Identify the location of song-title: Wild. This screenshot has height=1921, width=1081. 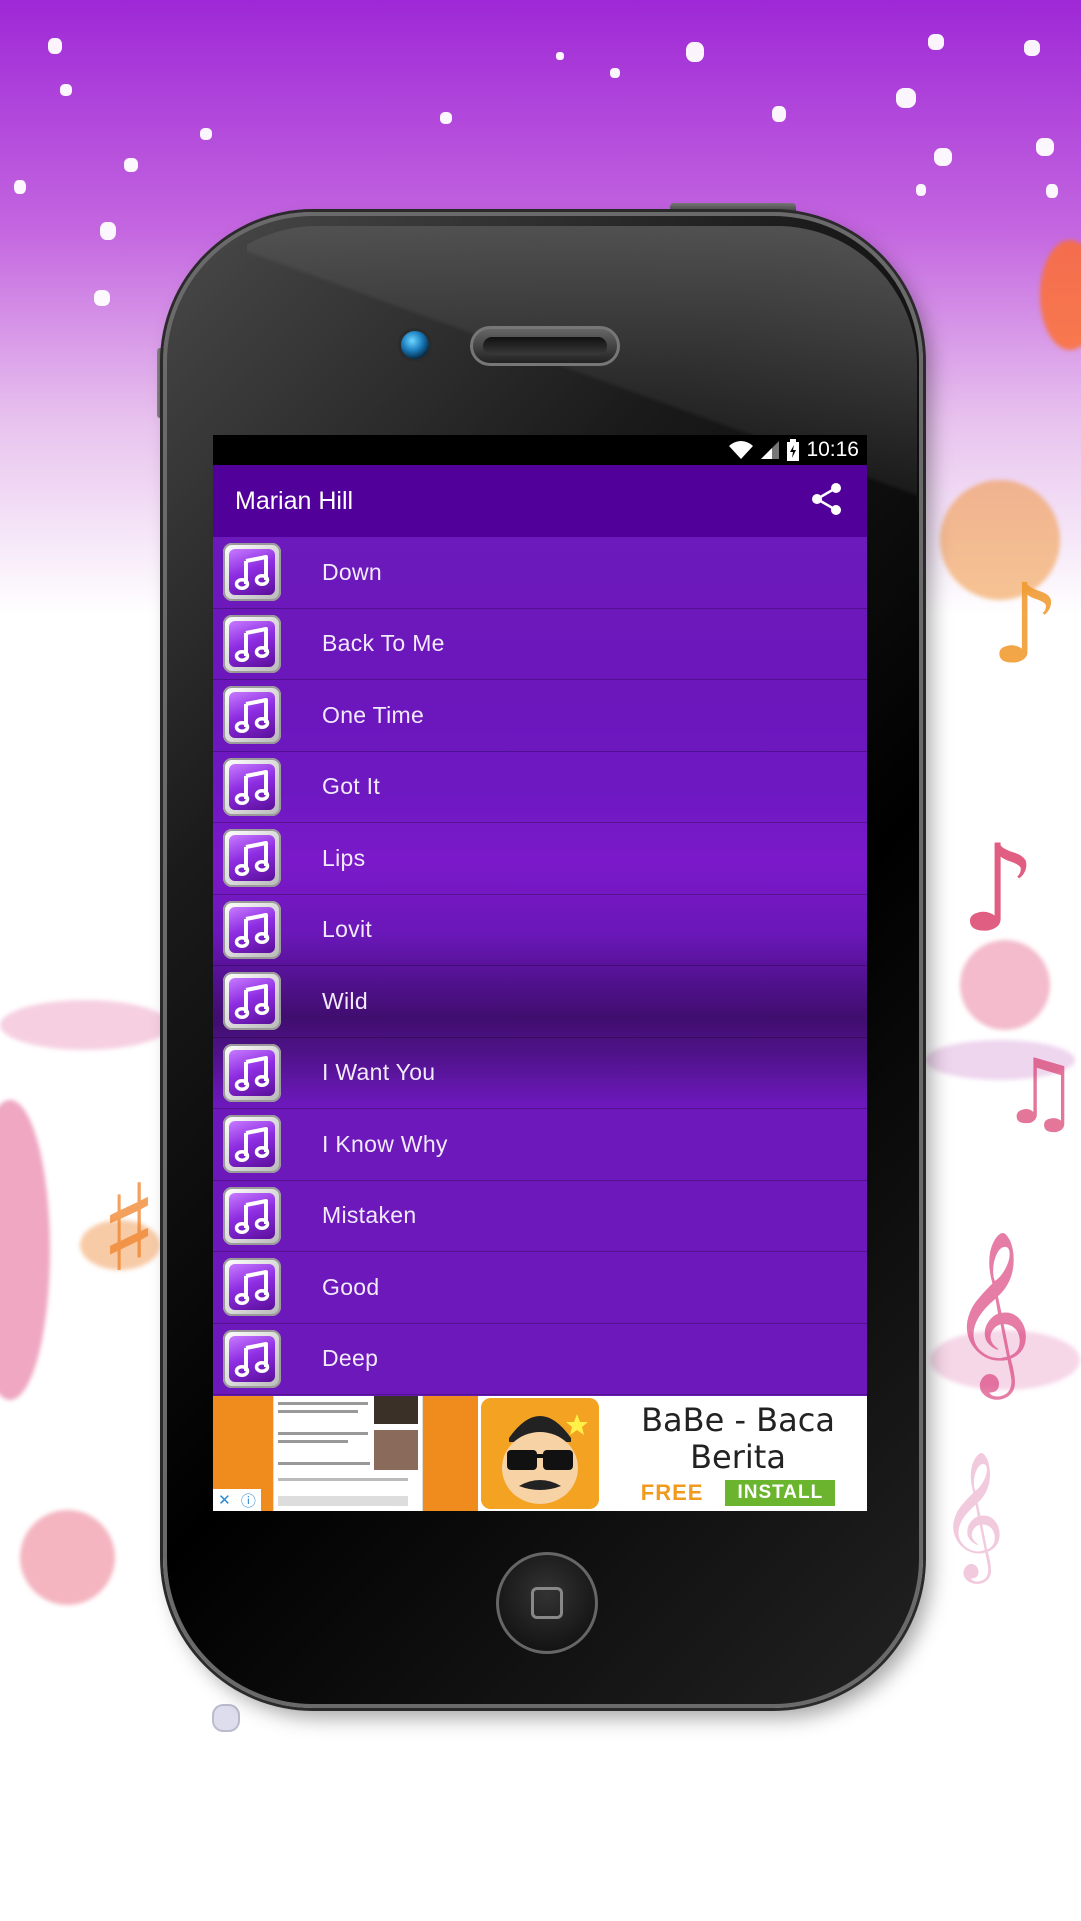
(345, 1000).